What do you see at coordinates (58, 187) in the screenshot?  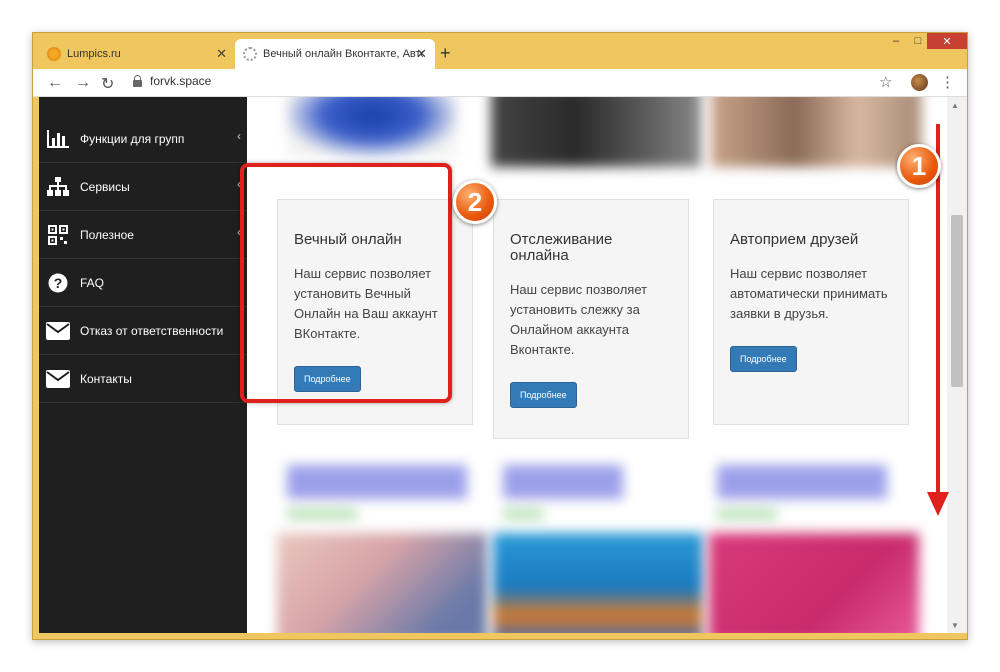 I see `sitemap-icon` at bounding box center [58, 187].